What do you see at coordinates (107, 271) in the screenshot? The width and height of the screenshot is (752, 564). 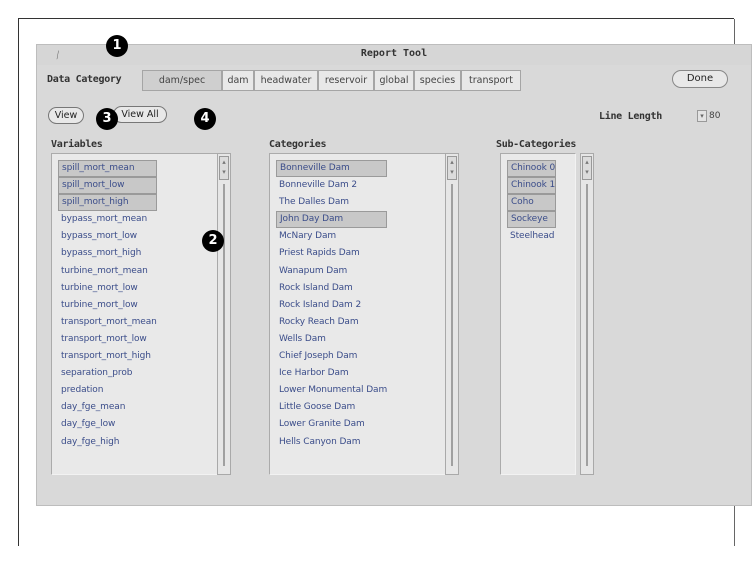 I see `variable-list-item: turbine_mort_mean` at bounding box center [107, 271].